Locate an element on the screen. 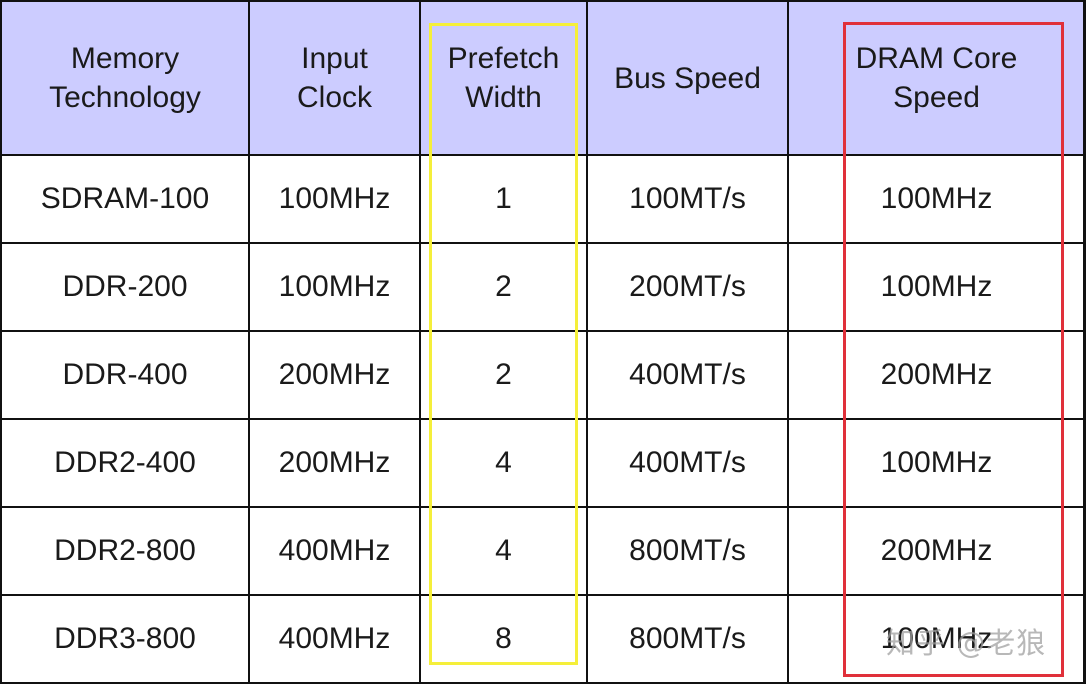  cell-prefetch-width: 8 is located at coordinates (503, 639).